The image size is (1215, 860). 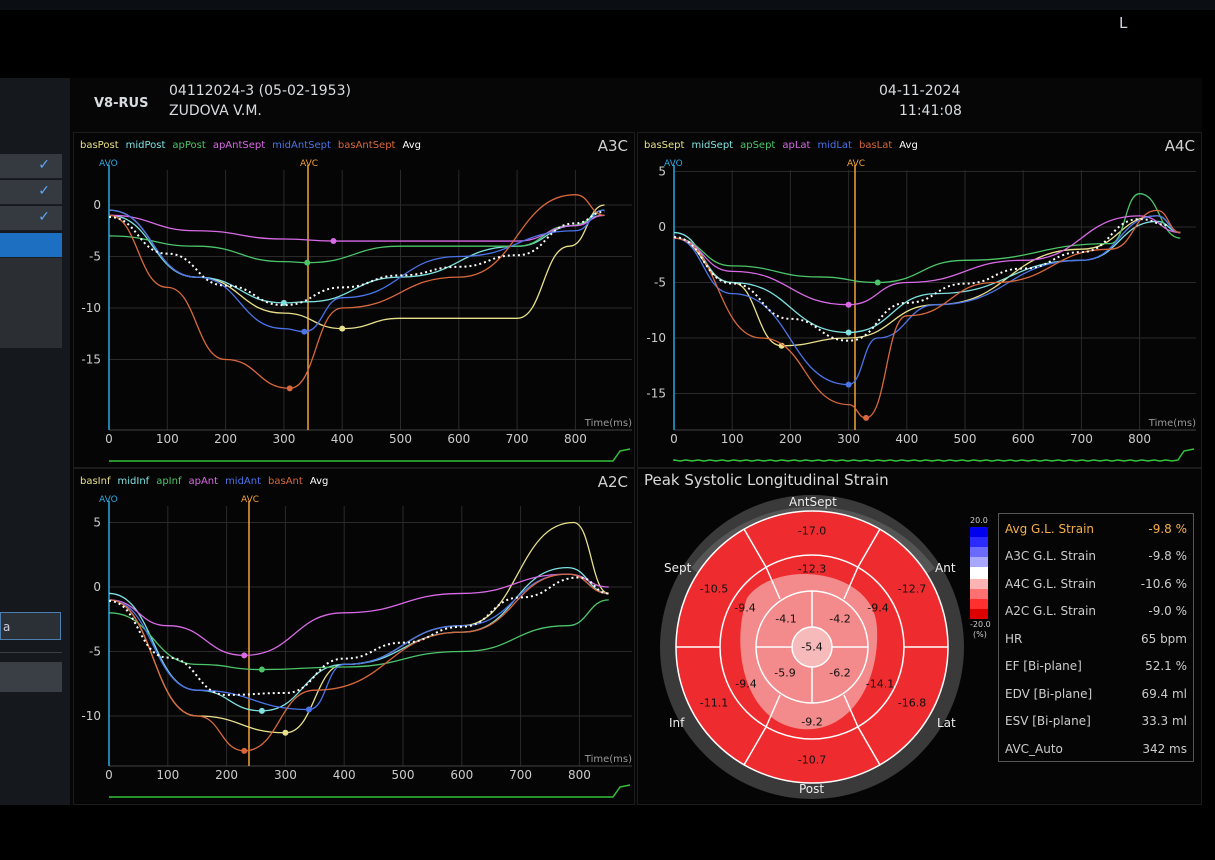 What do you see at coordinates (31, 303) in the screenshot?
I see `sidebar-blank-area` at bounding box center [31, 303].